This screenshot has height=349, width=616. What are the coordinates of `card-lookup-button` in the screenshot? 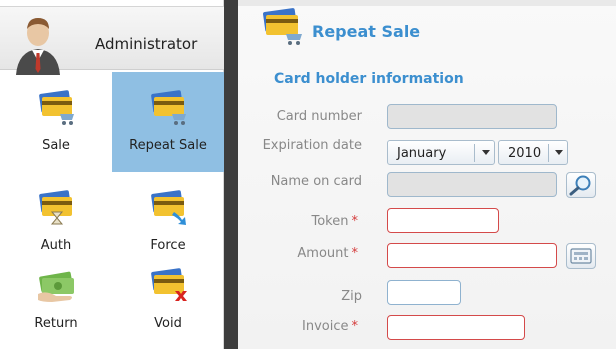 It's located at (581, 185).